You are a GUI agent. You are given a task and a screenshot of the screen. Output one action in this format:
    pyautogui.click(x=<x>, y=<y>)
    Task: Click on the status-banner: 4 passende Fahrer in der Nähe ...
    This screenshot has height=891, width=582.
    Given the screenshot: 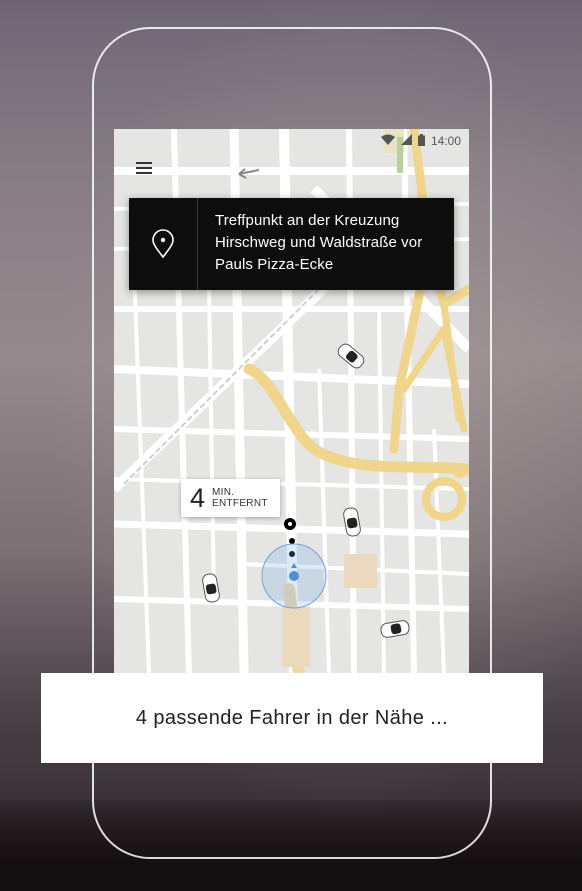 What is the action you would take?
    pyautogui.click(x=292, y=718)
    